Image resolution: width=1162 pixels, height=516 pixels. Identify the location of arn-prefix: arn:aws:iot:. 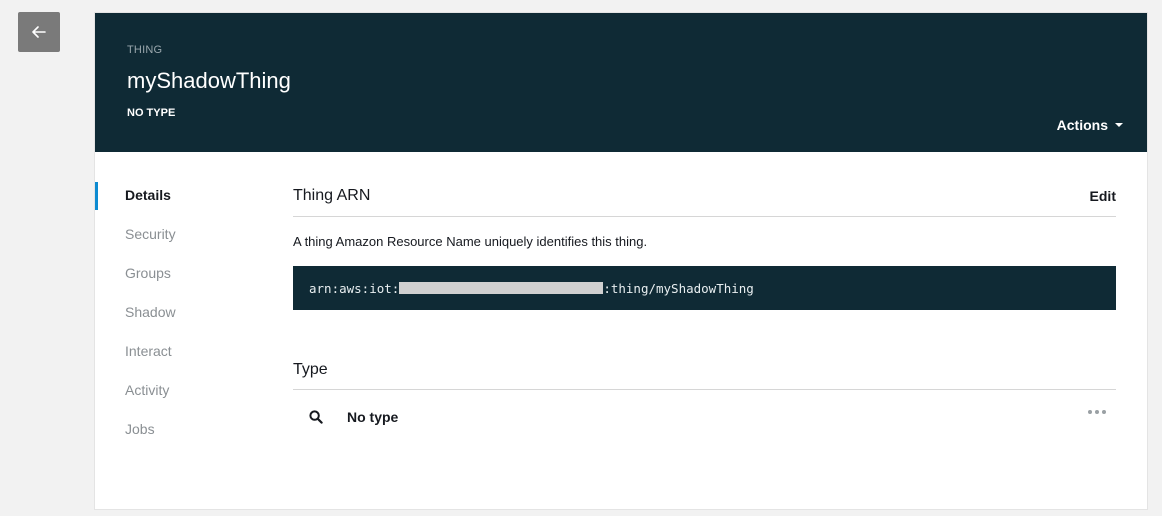
(354, 288).